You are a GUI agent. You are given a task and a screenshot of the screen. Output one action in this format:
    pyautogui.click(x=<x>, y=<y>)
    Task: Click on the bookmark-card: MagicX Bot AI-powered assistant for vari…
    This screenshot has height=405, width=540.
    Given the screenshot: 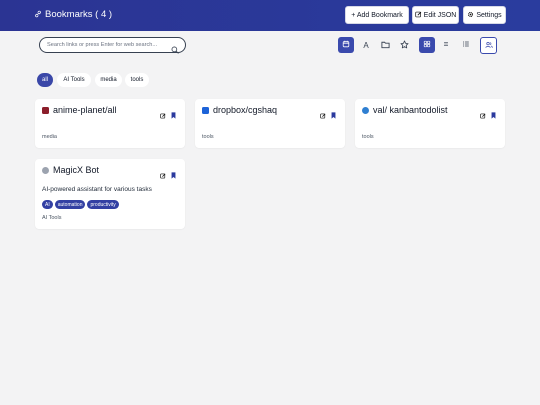 What is the action you would take?
    pyautogui.click(x=110, y=194)
    